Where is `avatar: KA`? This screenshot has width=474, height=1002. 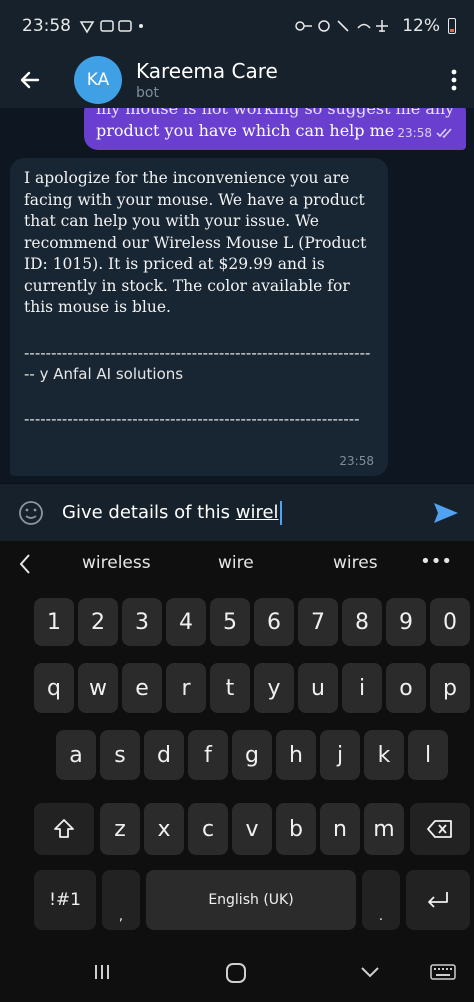 avatar: KA is located at coordinates (98, 80).